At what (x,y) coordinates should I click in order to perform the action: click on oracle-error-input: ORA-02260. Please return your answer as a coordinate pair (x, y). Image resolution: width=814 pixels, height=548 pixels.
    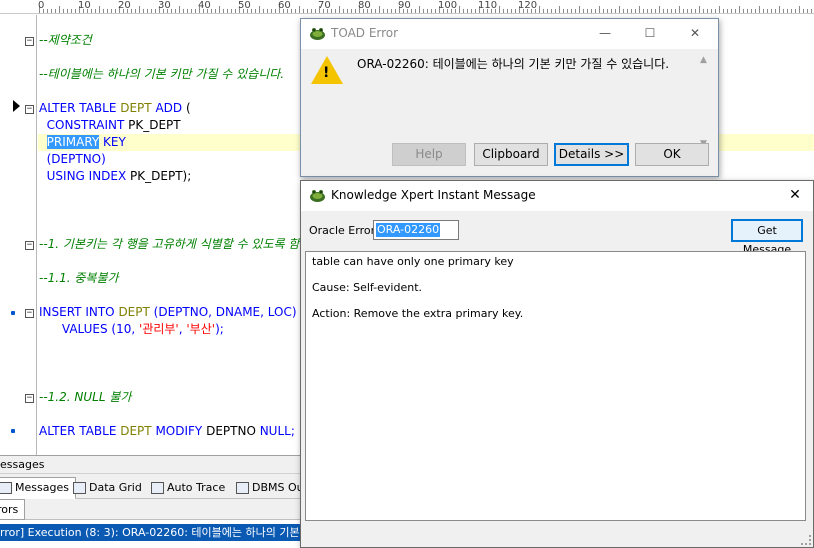
    Looking at the image, I should click on (416, 230).